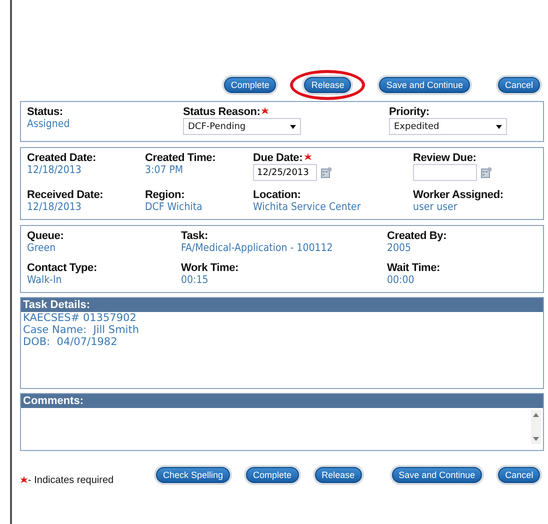 This screenshot has height=524, width=548. I want to click on field-value: 3:07 PM, so click(164, 170).